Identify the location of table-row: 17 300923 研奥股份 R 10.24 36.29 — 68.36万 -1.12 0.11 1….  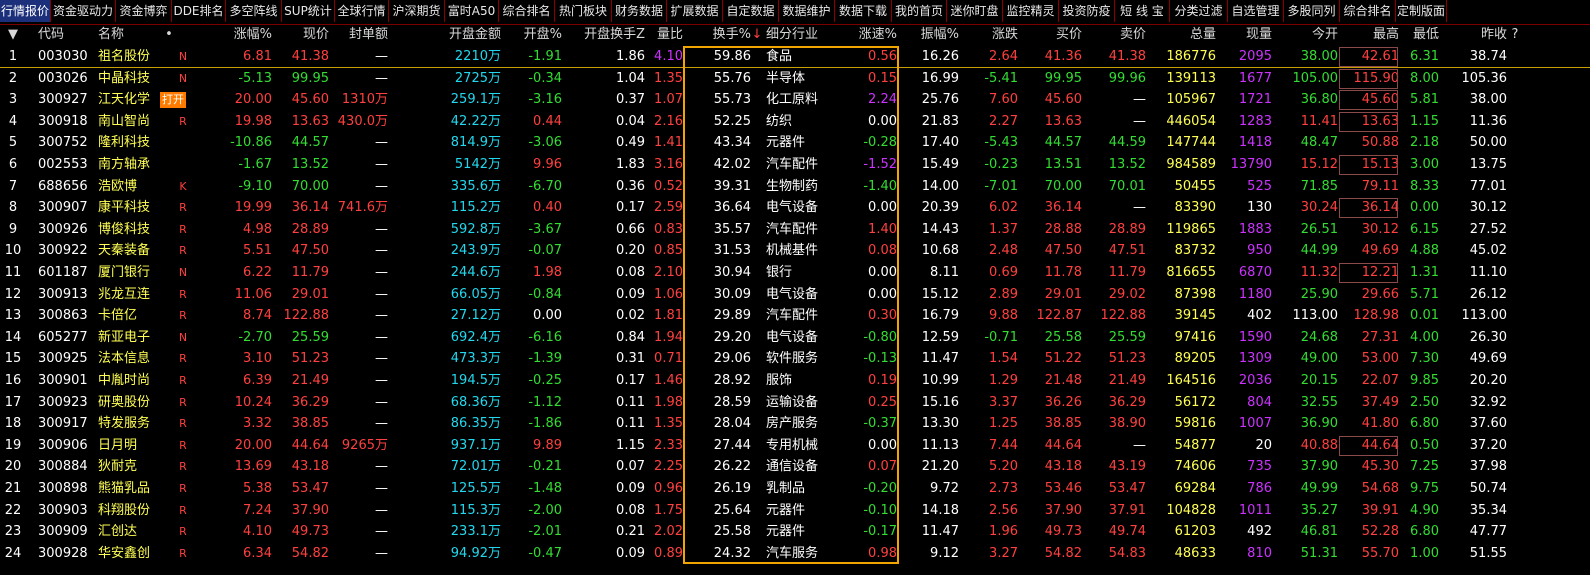
(795, 403).